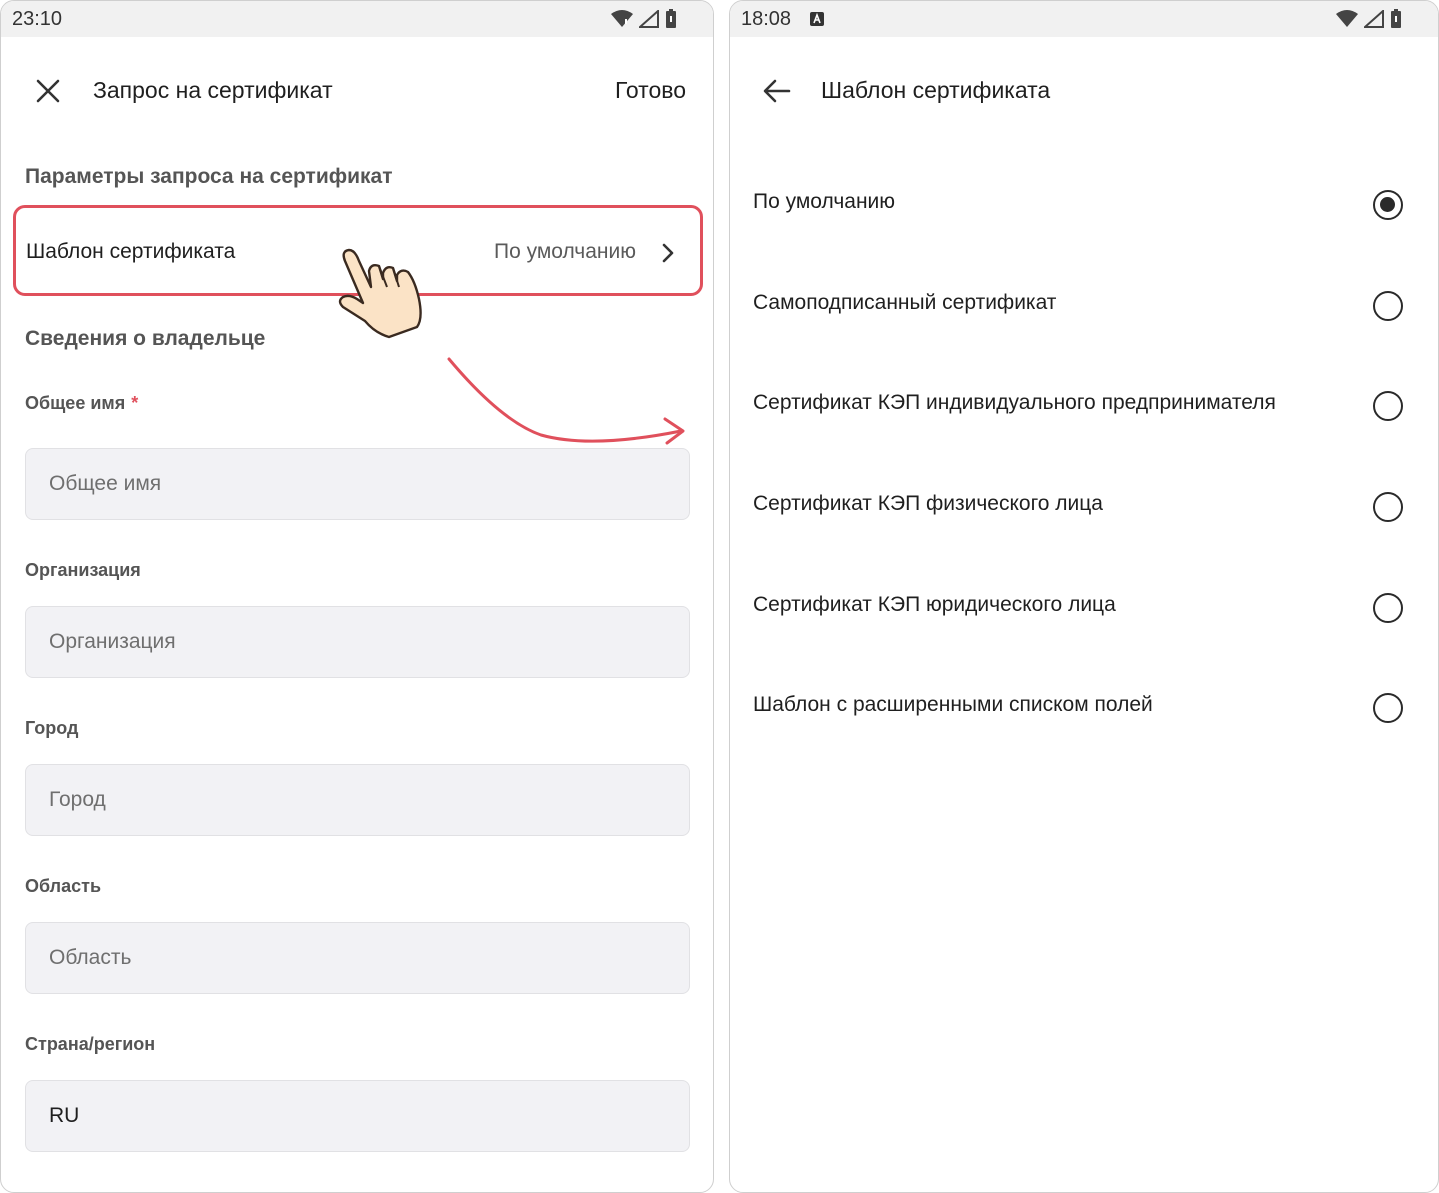  What do you see at coordinates (668, 253) in the screenshot?
I see `chevron-right-icon` at bounding box center [668, 253].